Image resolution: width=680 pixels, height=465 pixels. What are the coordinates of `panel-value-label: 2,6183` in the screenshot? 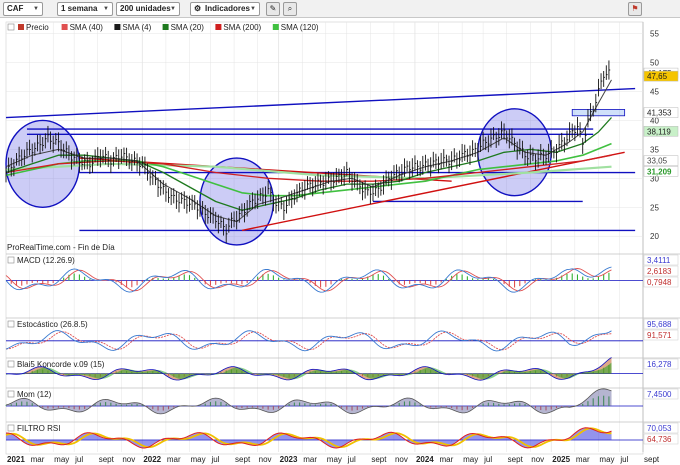 It's located at (659, 271).